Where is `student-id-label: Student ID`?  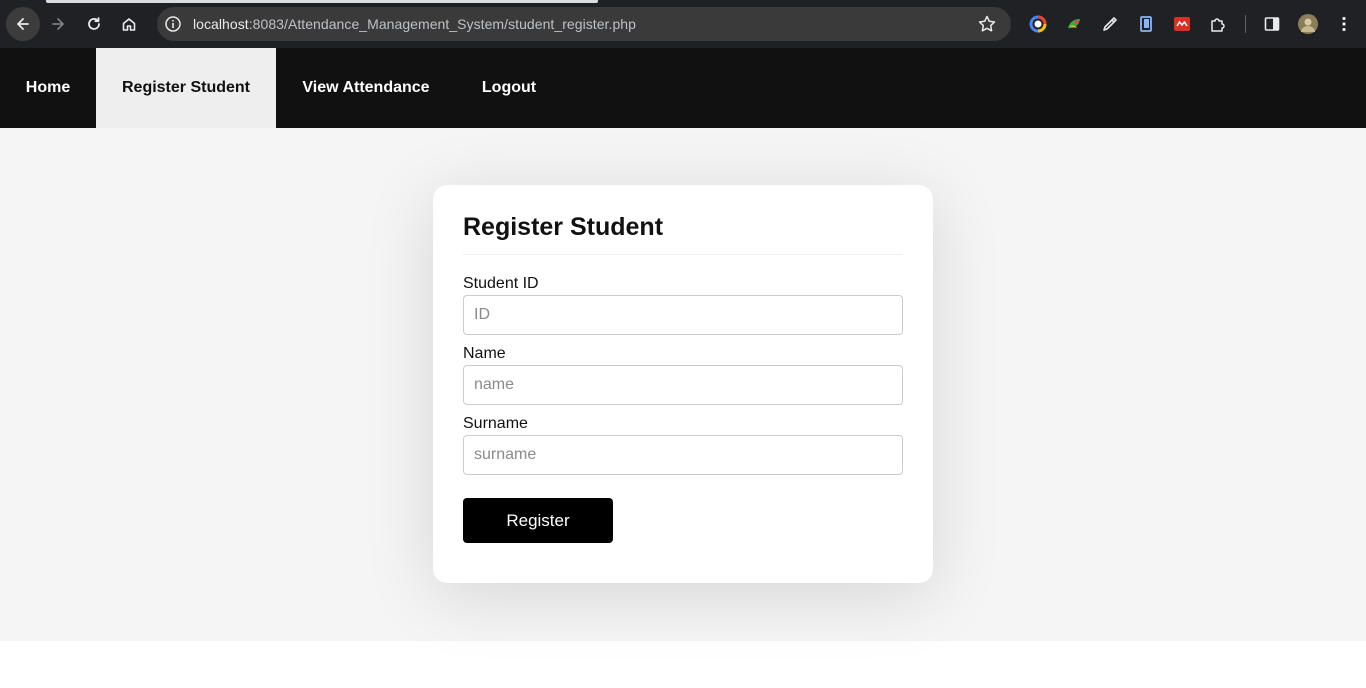 student-id-label: Student ID is located at coordinates (501, 283).